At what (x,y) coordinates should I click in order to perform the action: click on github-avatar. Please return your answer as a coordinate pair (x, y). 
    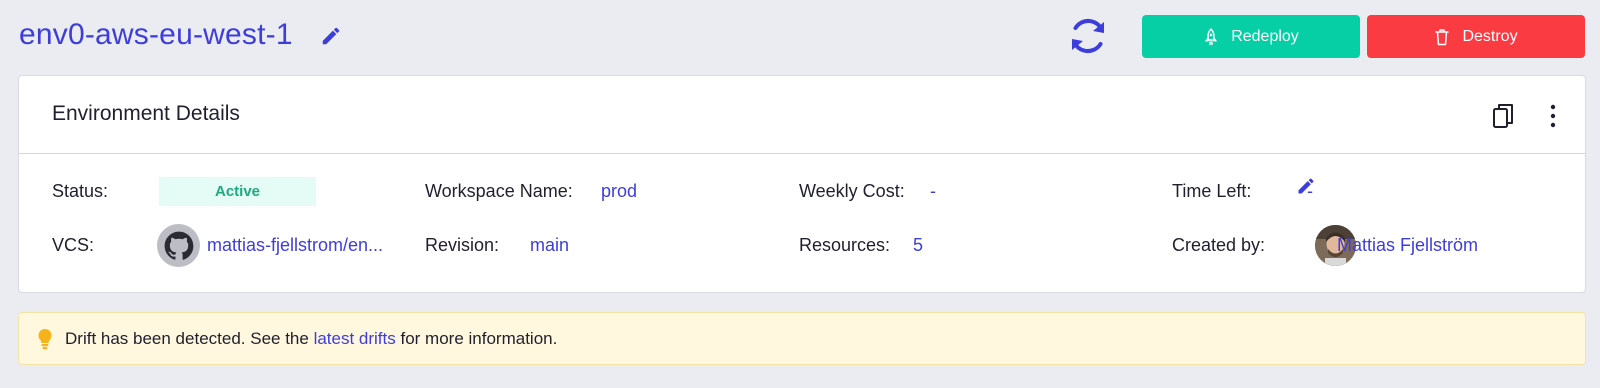
    Looking at the image, I should click on (178, 245).